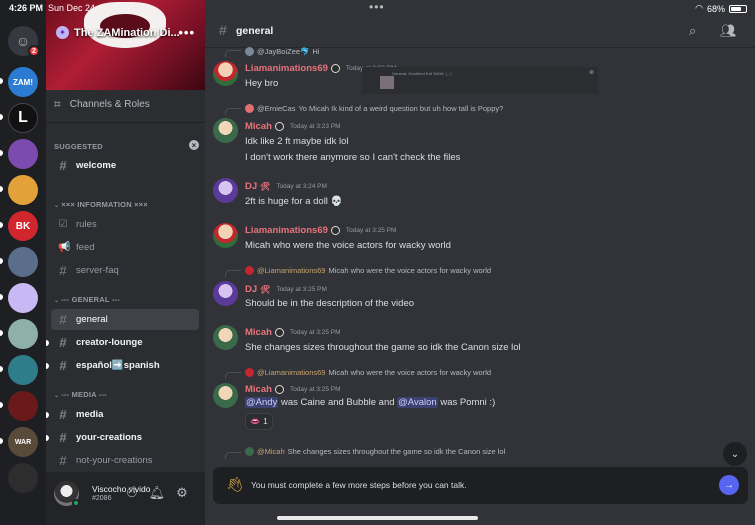 Image resolution: width=755 pixels, height=525 pixels. Describe the element at coordinates (258, 126) in the screenshot. I see `author-name: Micah` at that location.